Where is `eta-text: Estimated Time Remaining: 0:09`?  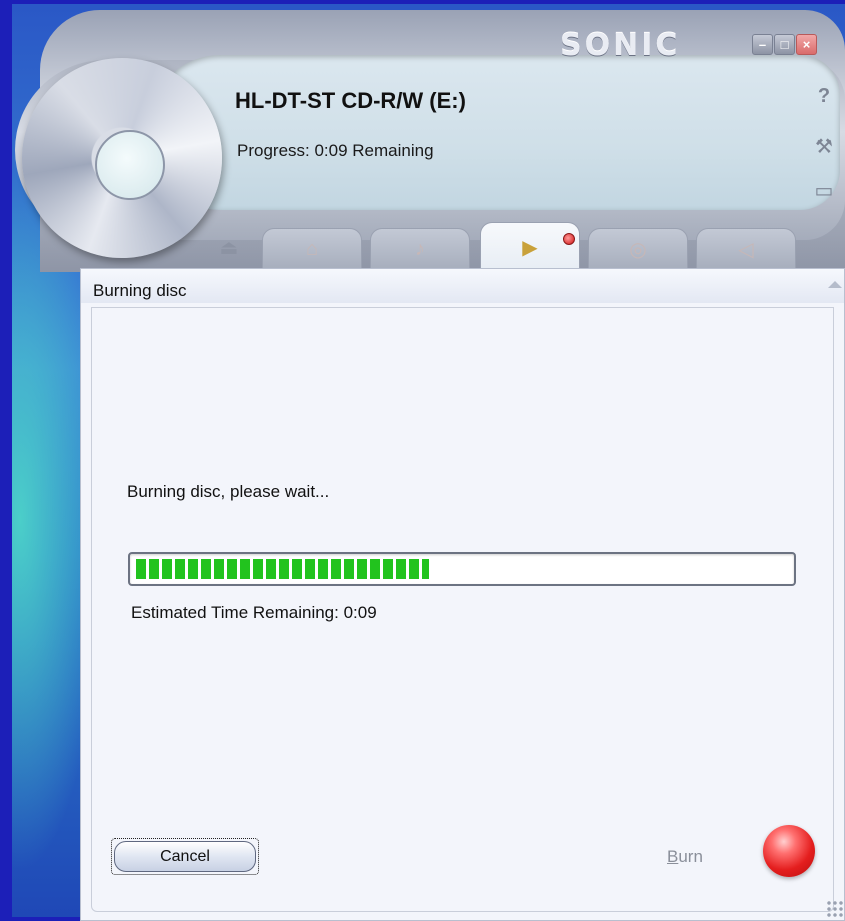
eta-text: Estimated Time Remaining: 0:09 is located at coordinates (254, 612).